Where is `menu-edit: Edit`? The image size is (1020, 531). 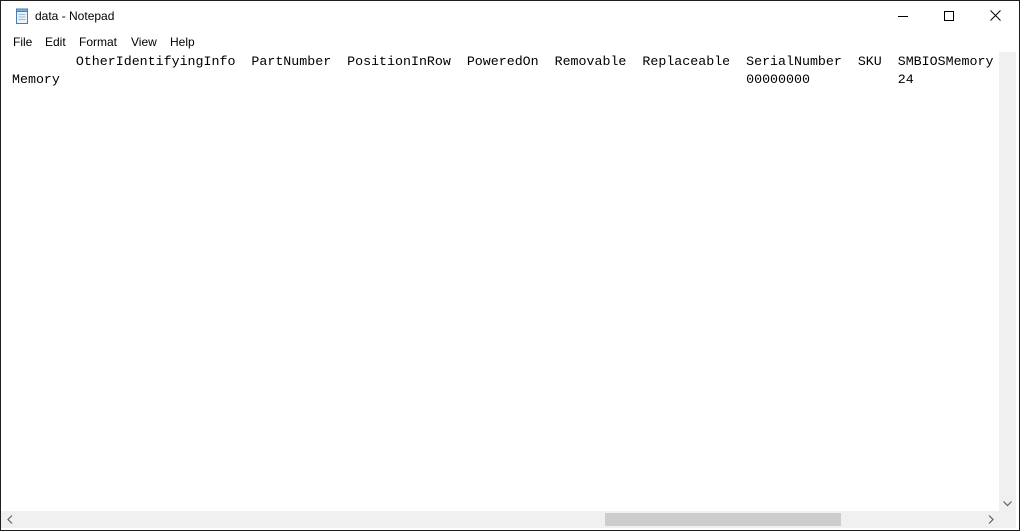 menu-edit: Edit is located at coordinates (55, 42).